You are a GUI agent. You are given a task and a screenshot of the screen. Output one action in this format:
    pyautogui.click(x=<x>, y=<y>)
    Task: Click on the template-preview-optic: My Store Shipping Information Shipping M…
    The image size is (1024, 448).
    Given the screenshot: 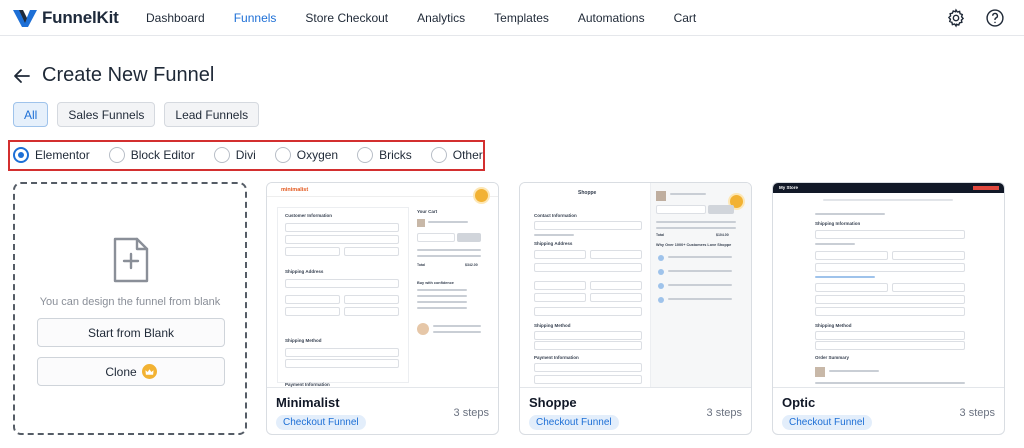 What is the action you would take?
    pyautogui.click(x=888, y=285)
    